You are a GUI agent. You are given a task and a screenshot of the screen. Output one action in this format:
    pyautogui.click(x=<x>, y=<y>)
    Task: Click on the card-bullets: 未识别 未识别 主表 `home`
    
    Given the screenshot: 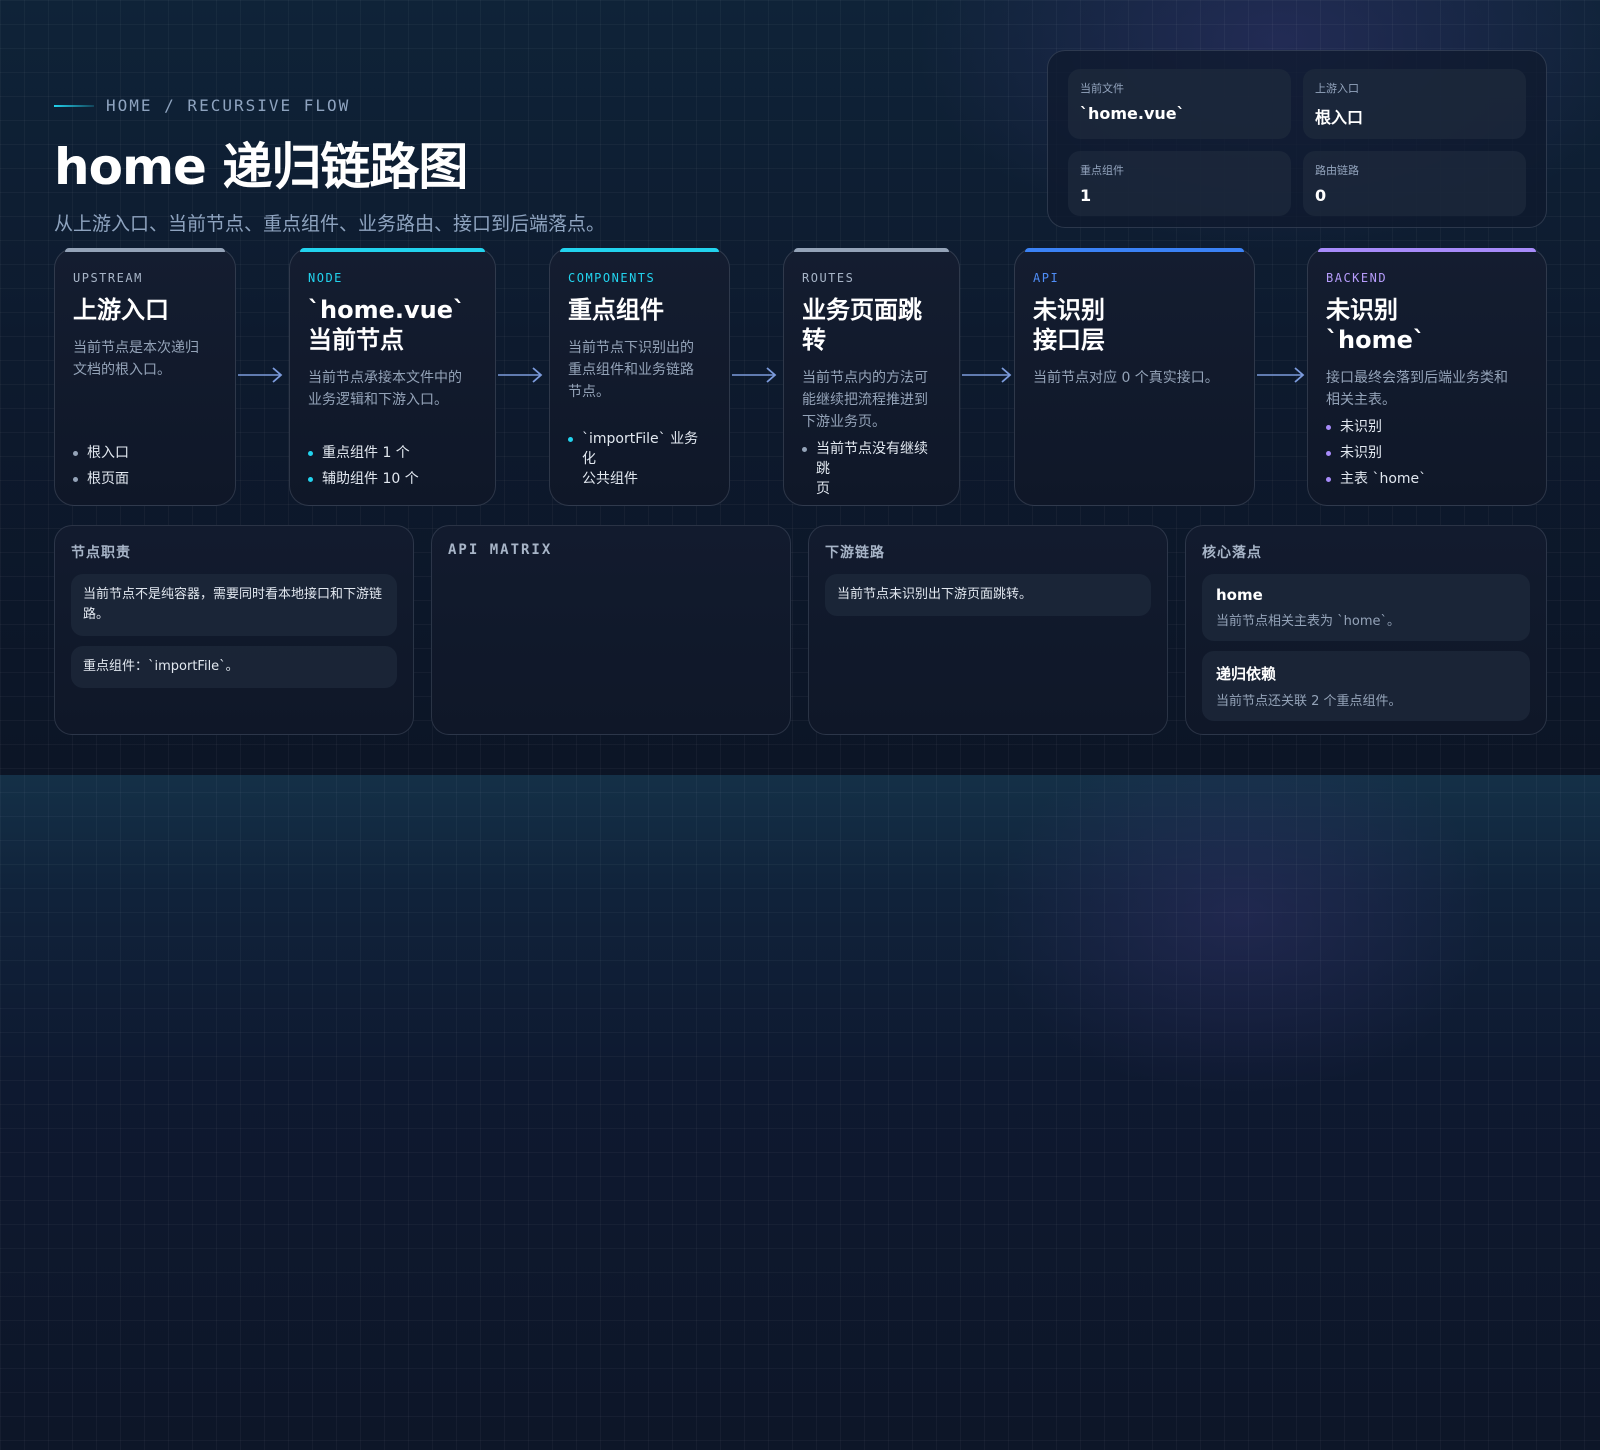 What is the action you would take?
    pyautogui.click(x=1427, y=450)
    